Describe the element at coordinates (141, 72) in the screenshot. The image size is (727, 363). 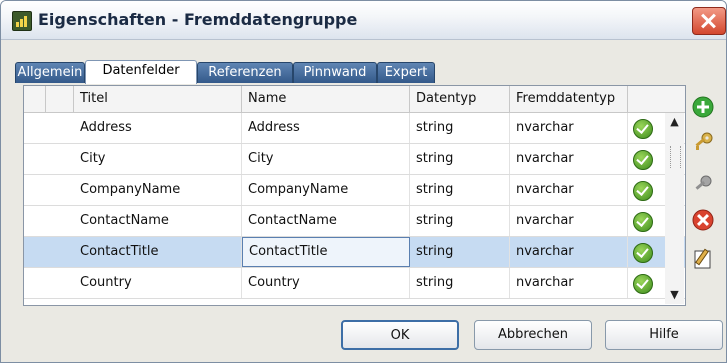
I see `tab-datenfelder: Datenfelder` at that location.